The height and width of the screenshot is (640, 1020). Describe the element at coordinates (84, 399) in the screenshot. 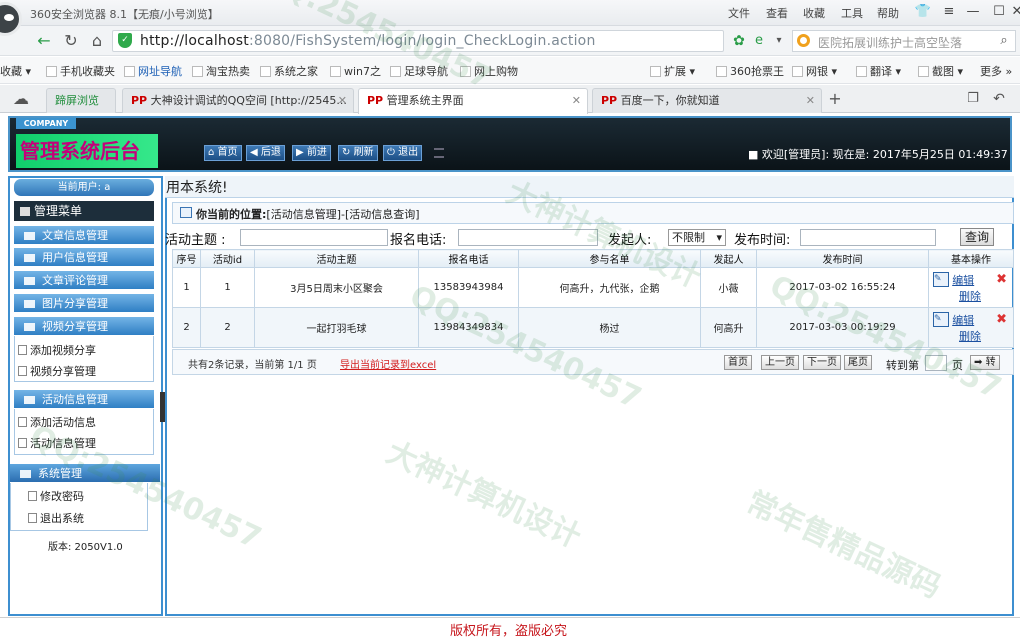

I see `sidebar-group-activities: 活动信息管理` at that location.